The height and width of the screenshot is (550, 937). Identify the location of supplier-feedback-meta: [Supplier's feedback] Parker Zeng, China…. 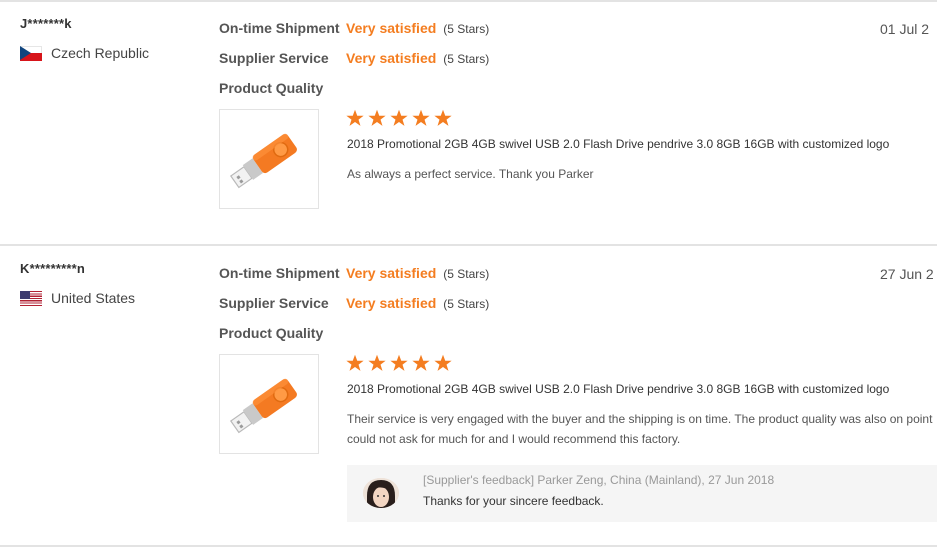
(599, 480).